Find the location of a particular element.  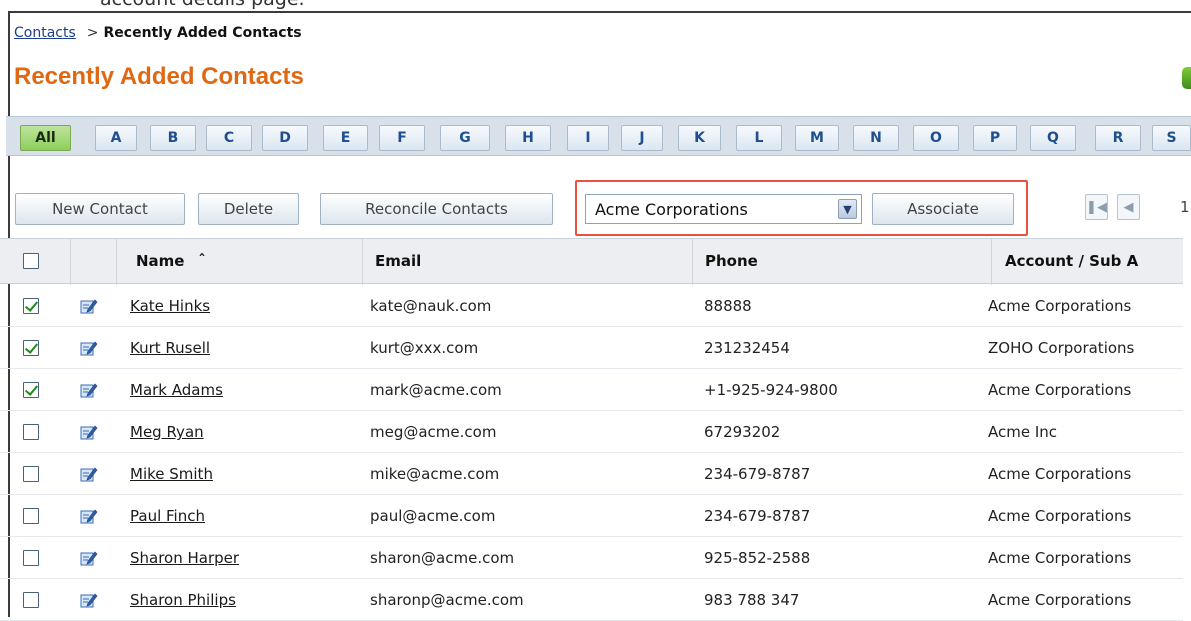

alpha-filter-k: K is located at coordinates (699, 138).